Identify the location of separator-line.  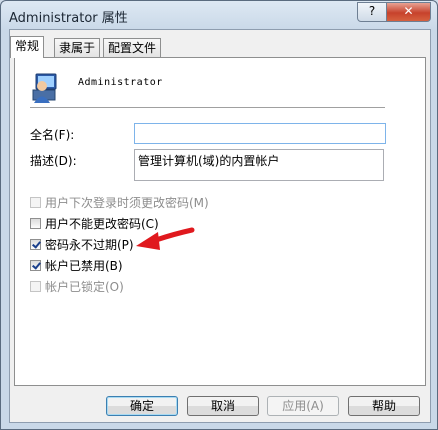
(207, 108).